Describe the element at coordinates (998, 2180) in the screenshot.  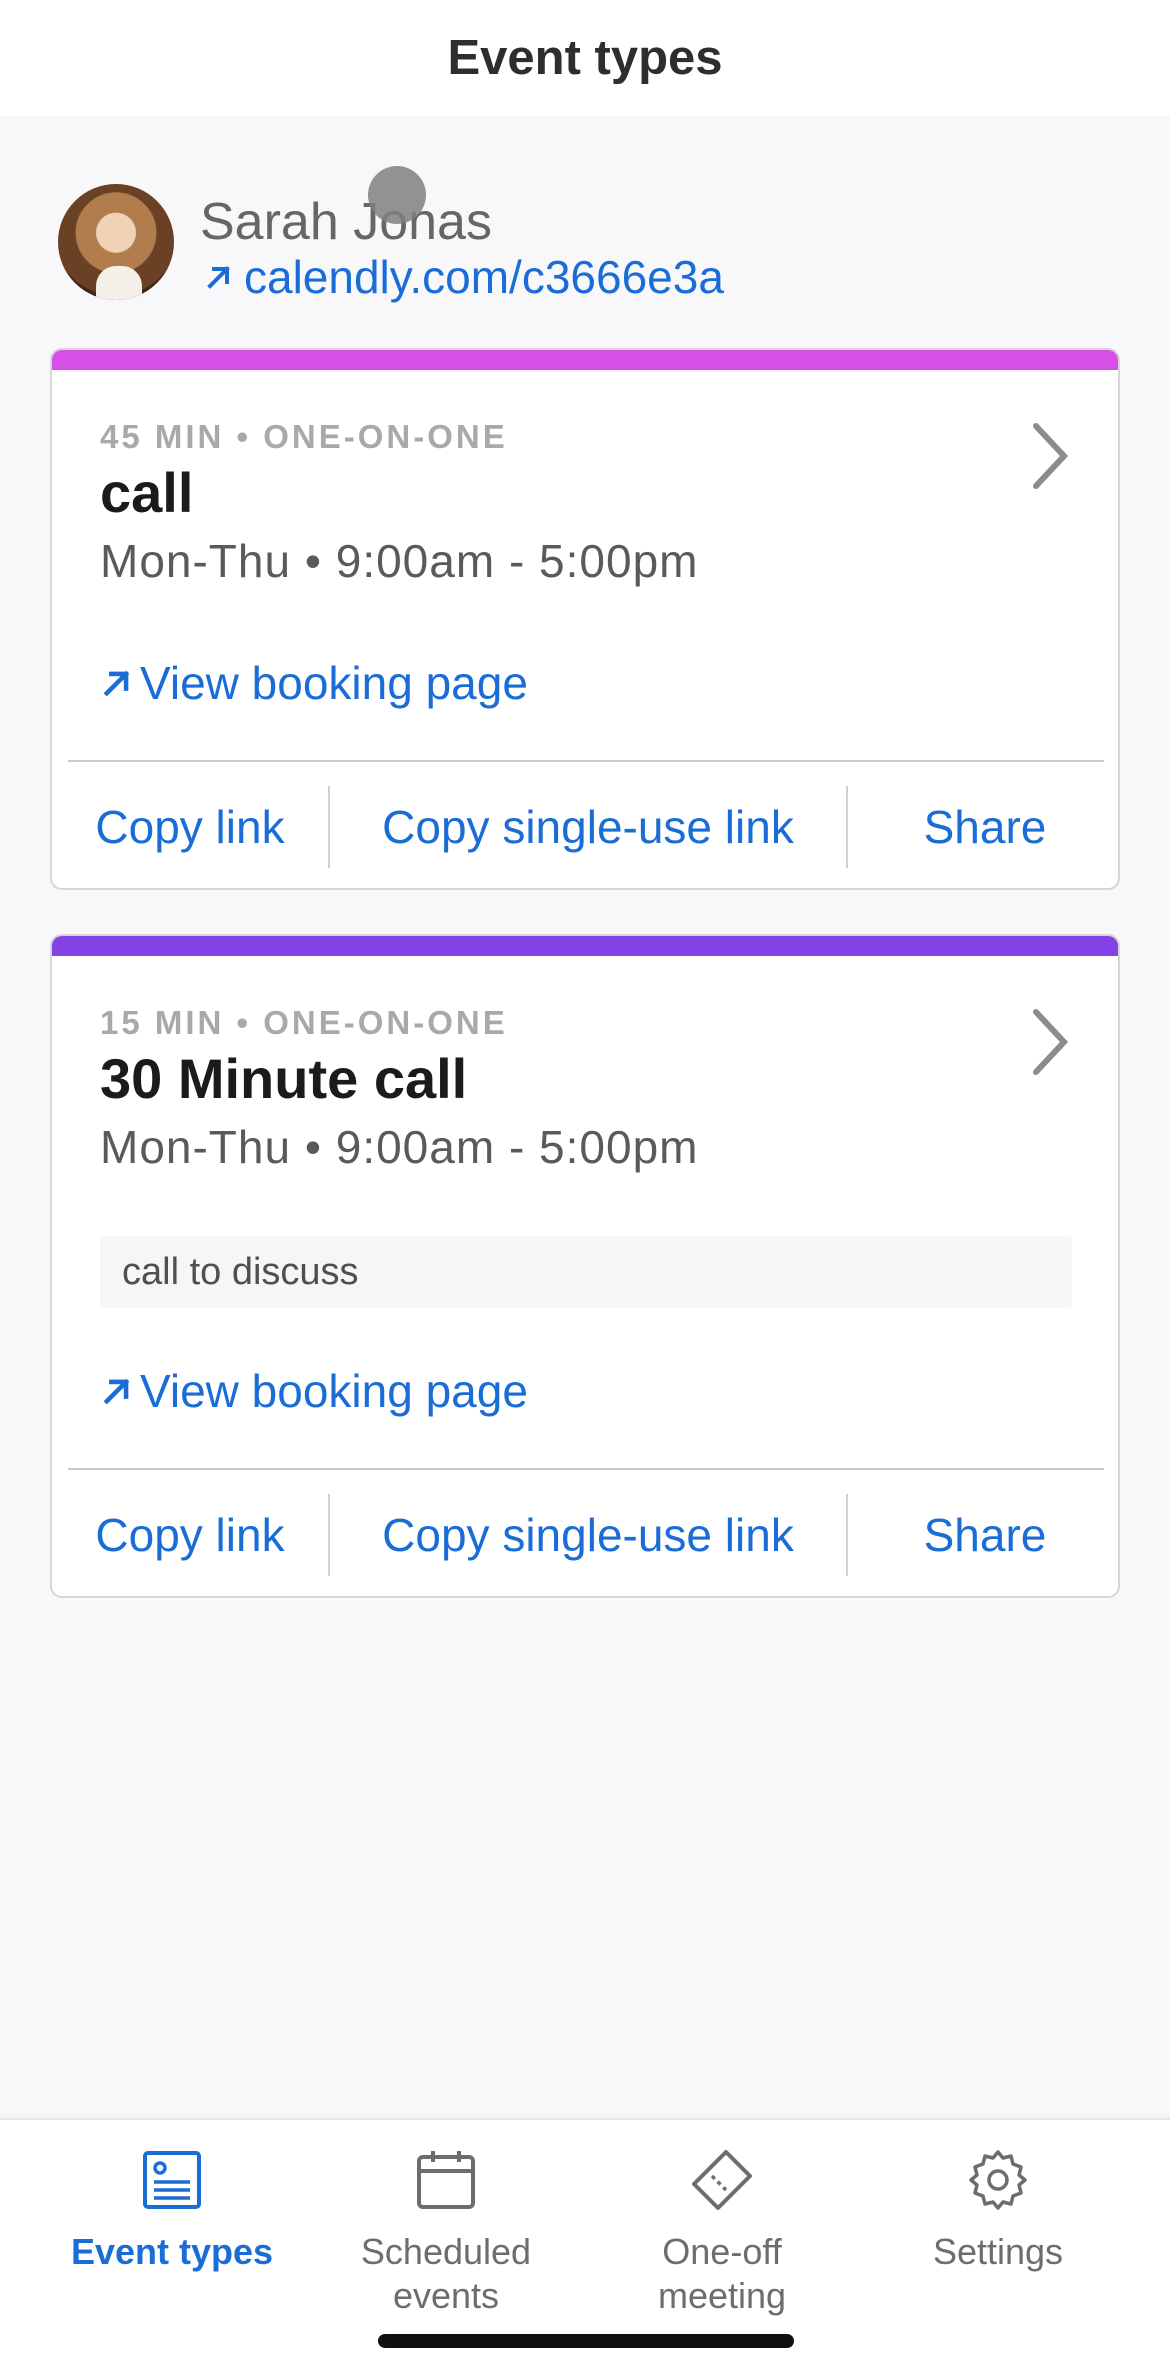
I see `gear-icon` at that location.